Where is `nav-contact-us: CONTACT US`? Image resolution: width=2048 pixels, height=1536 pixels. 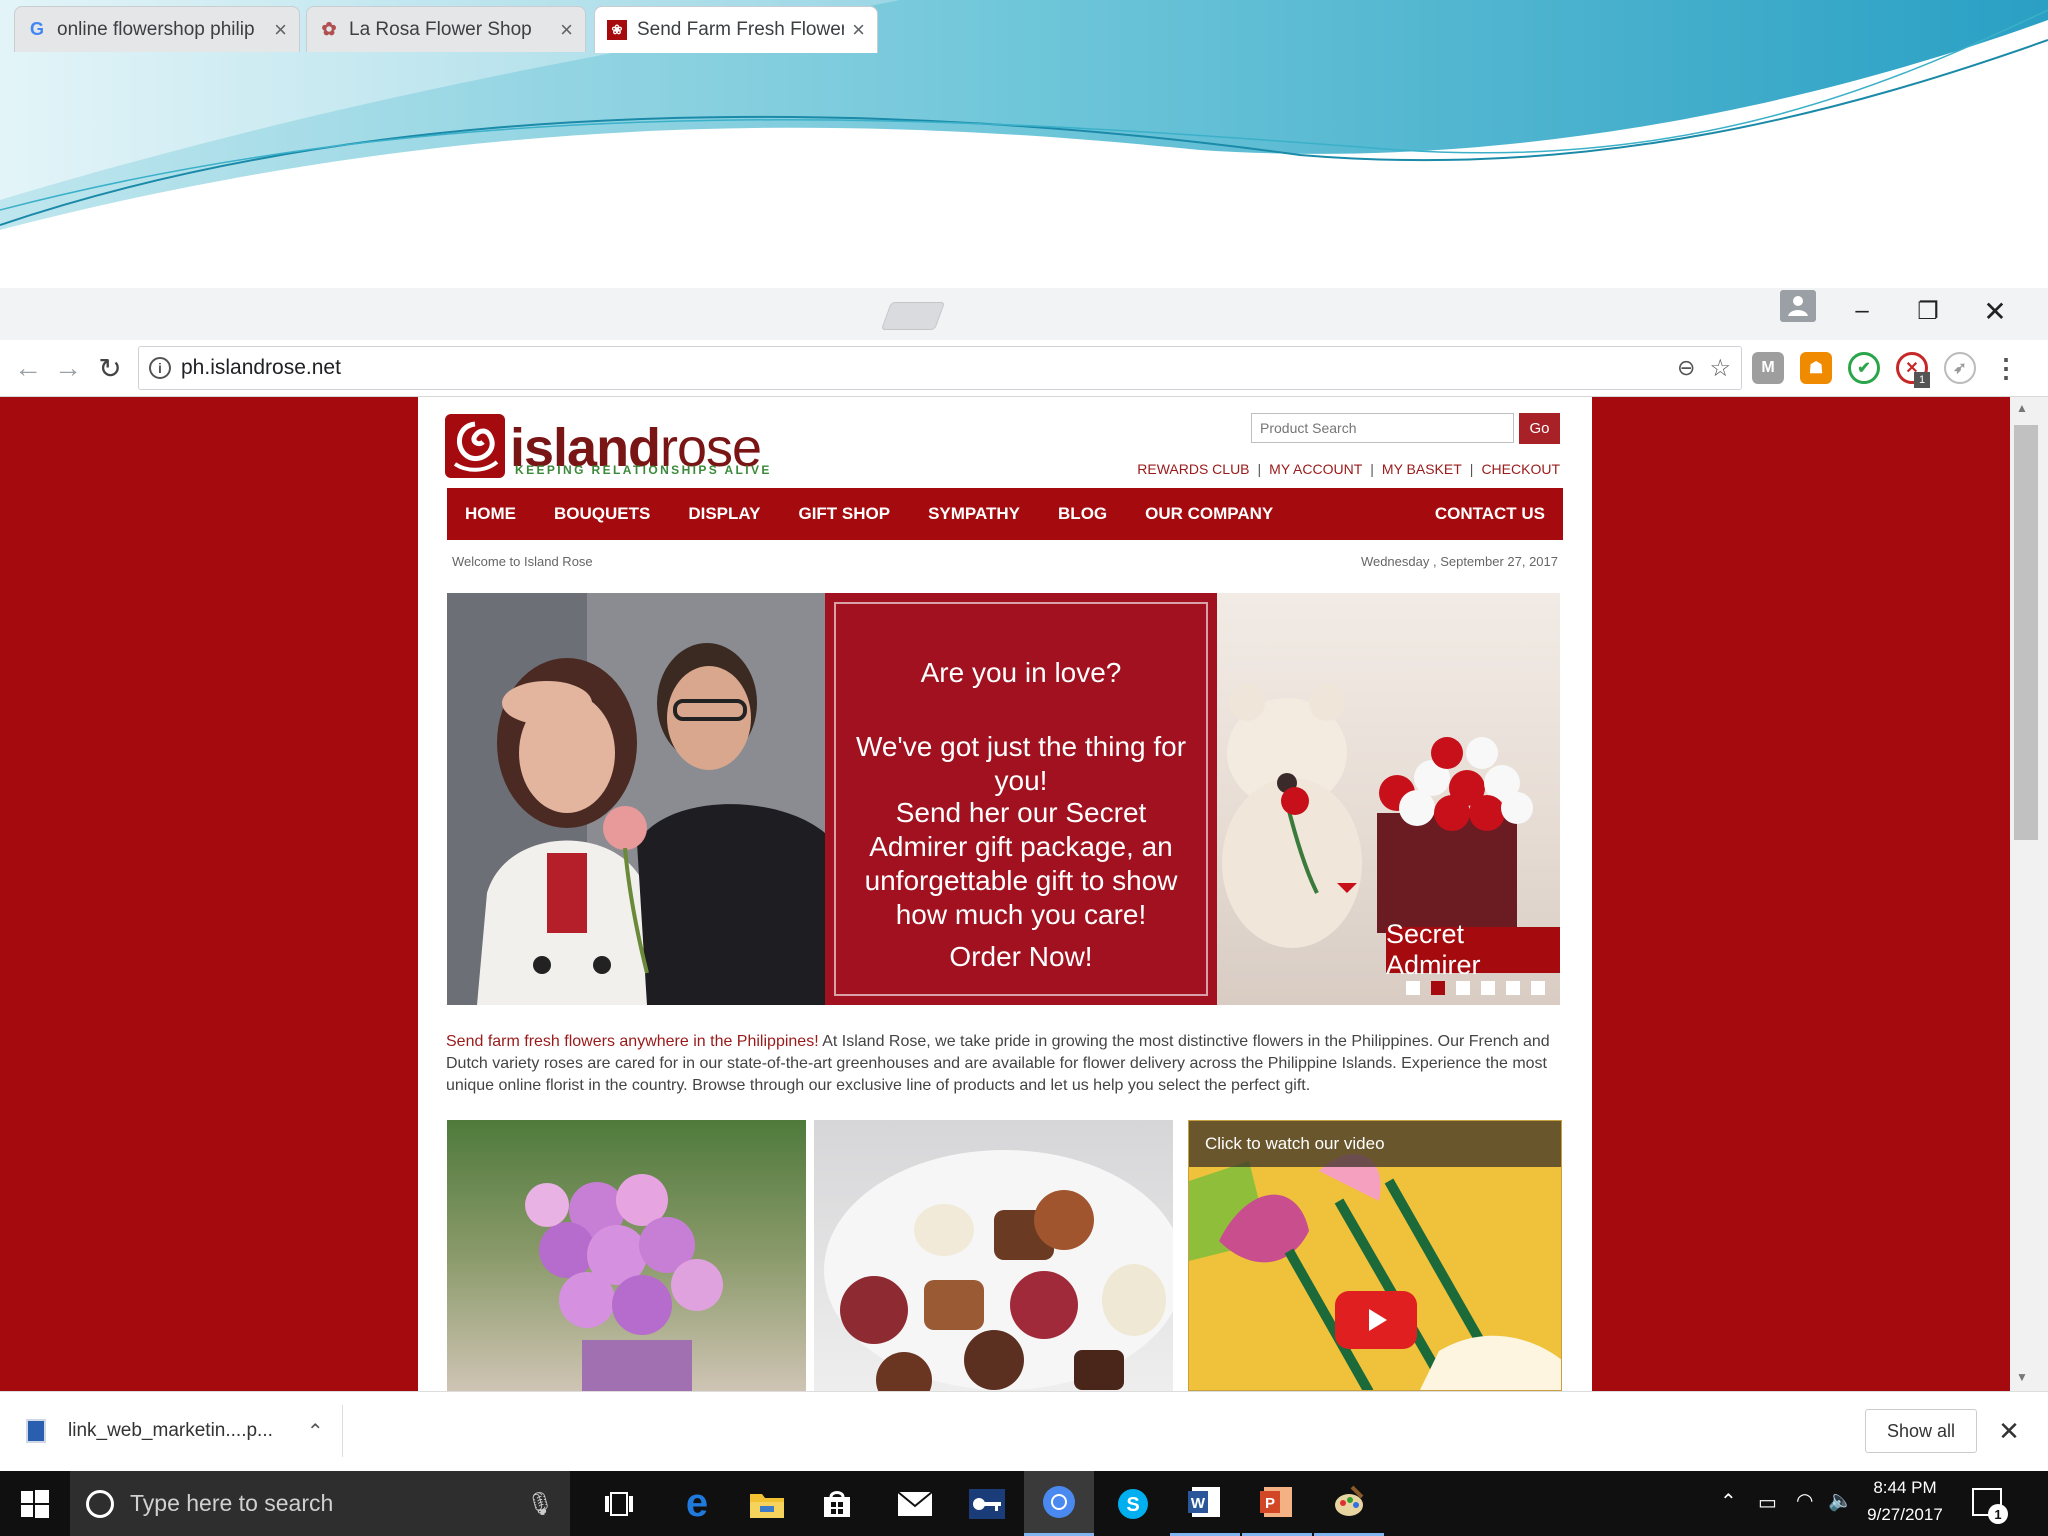 nav-contact-us: CONTACT US is located at coordinates (1490, 514).